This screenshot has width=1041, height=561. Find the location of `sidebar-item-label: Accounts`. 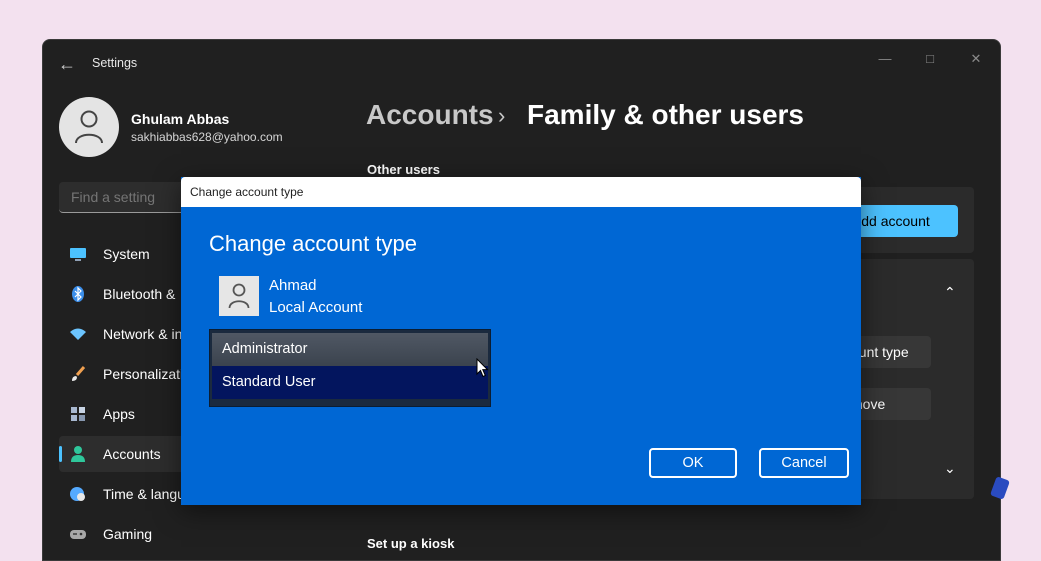

sidebar-item-label: Accounts is located at coordinates (132, 454).